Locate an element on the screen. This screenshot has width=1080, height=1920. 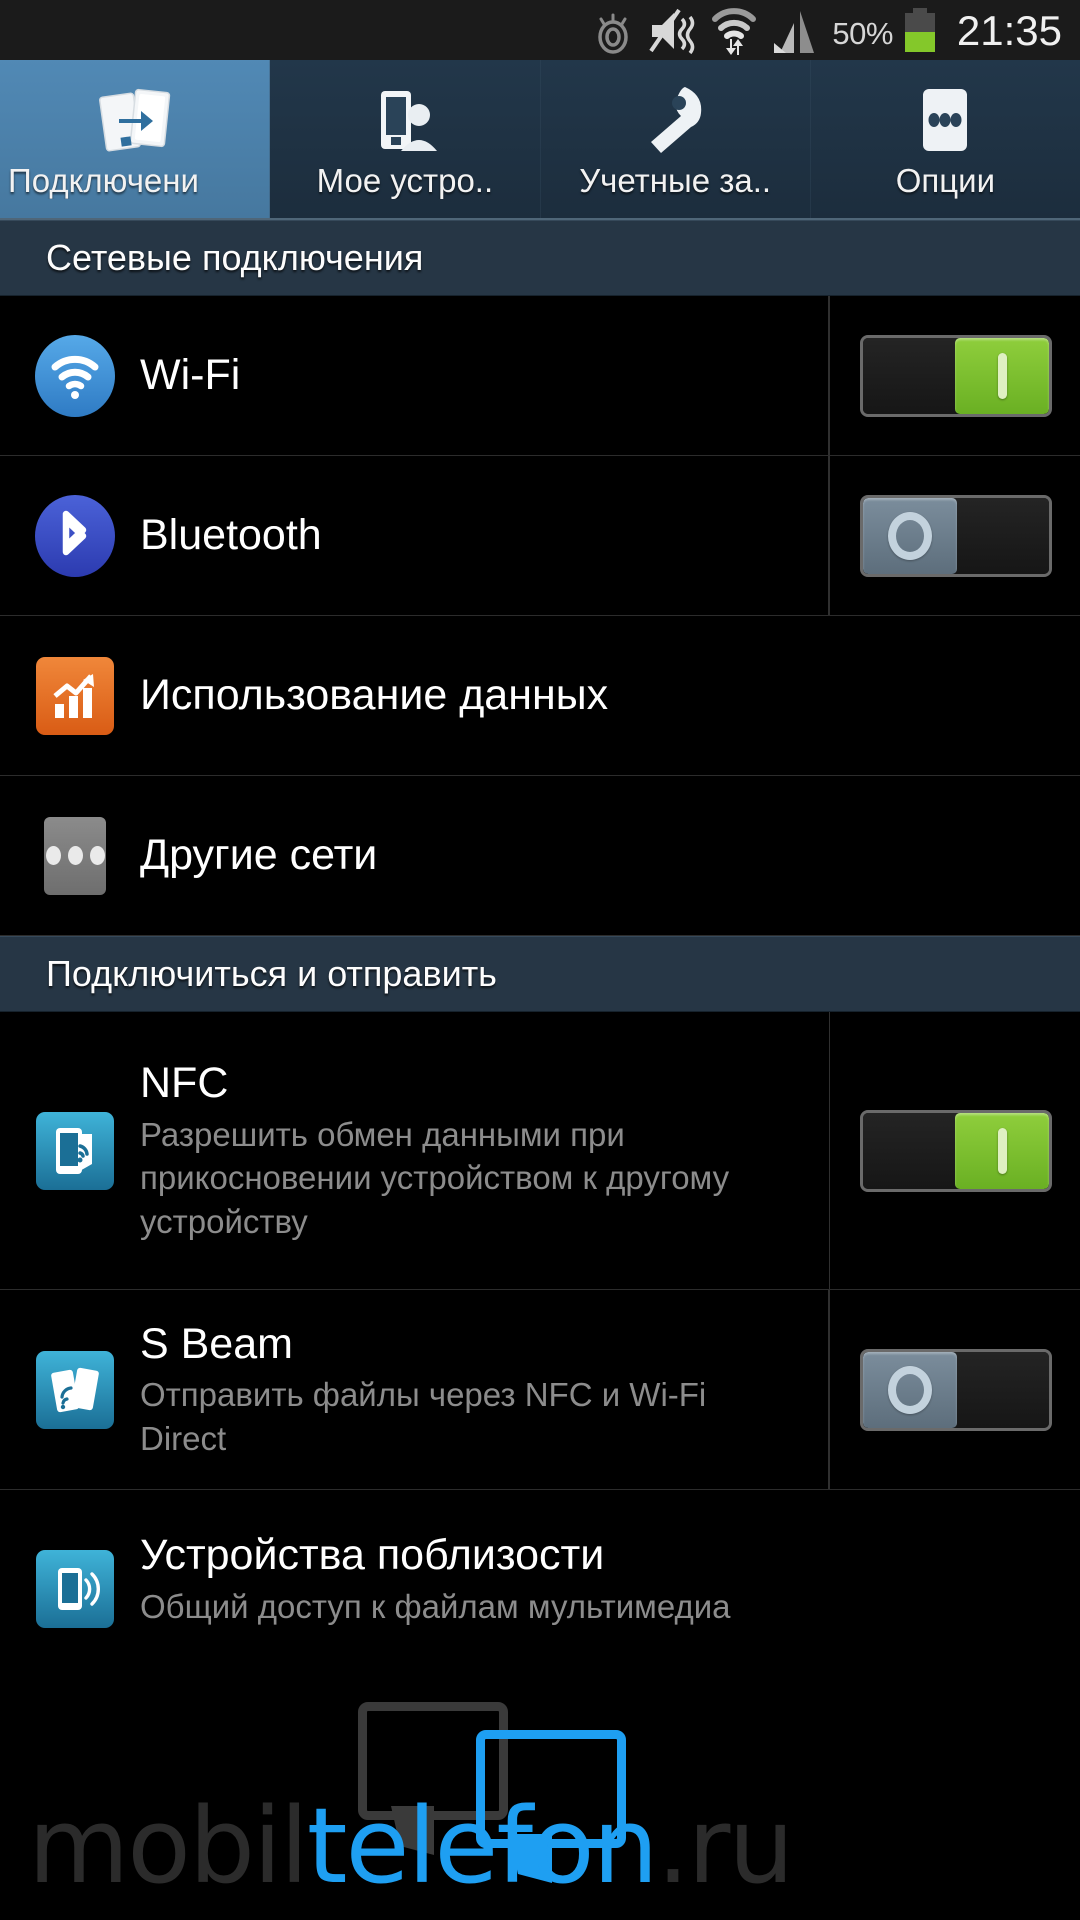
toggle-bluetooth is located at coordinates (956, 535).